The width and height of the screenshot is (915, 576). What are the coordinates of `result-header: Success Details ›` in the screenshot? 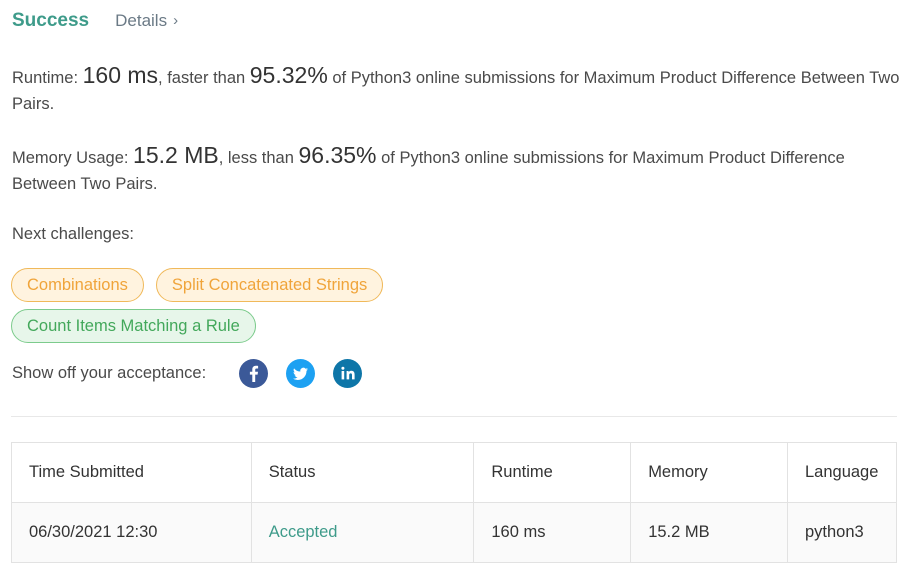 It's located at (95, 21).